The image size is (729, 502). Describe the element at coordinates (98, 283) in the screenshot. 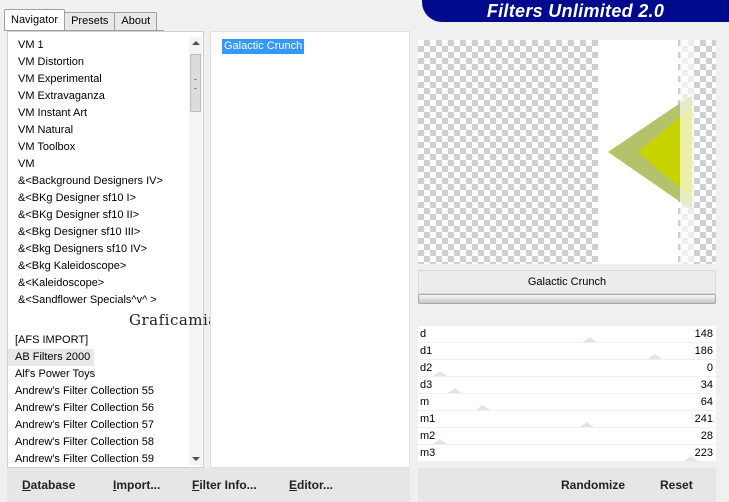

I see `category-item: &<Kaleidoscope>` at that location.